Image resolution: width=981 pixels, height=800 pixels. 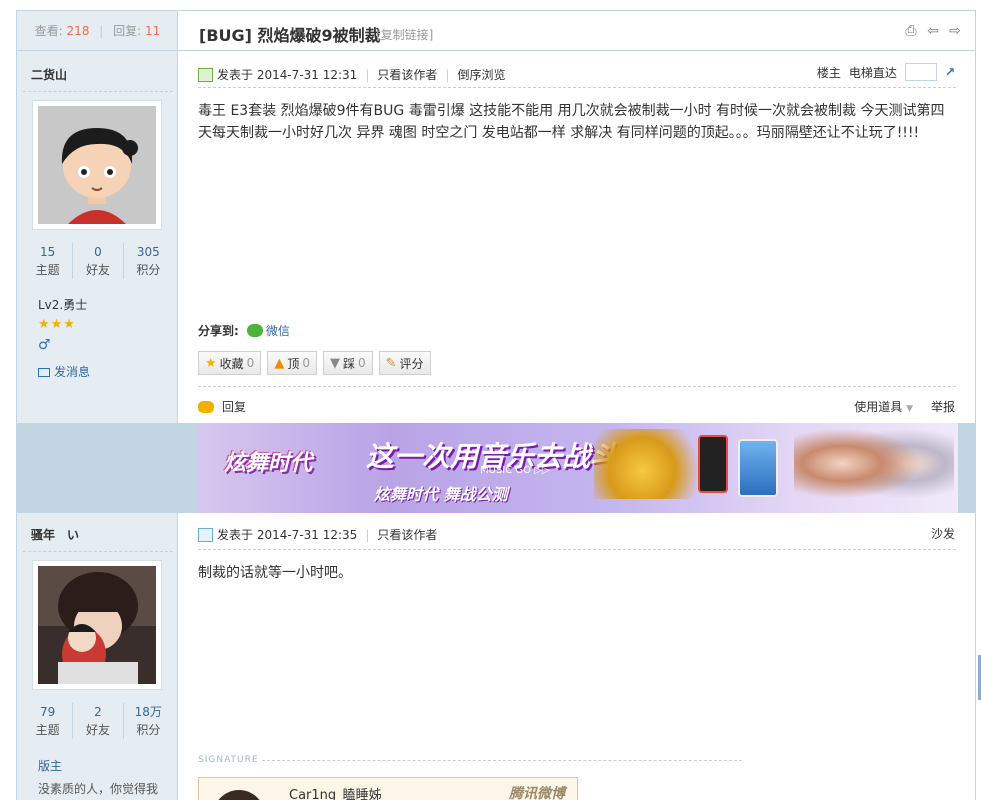 I want to click on thread-title: [BUG] 烈焰爆破9被制裁, so click(x=290, y=34).